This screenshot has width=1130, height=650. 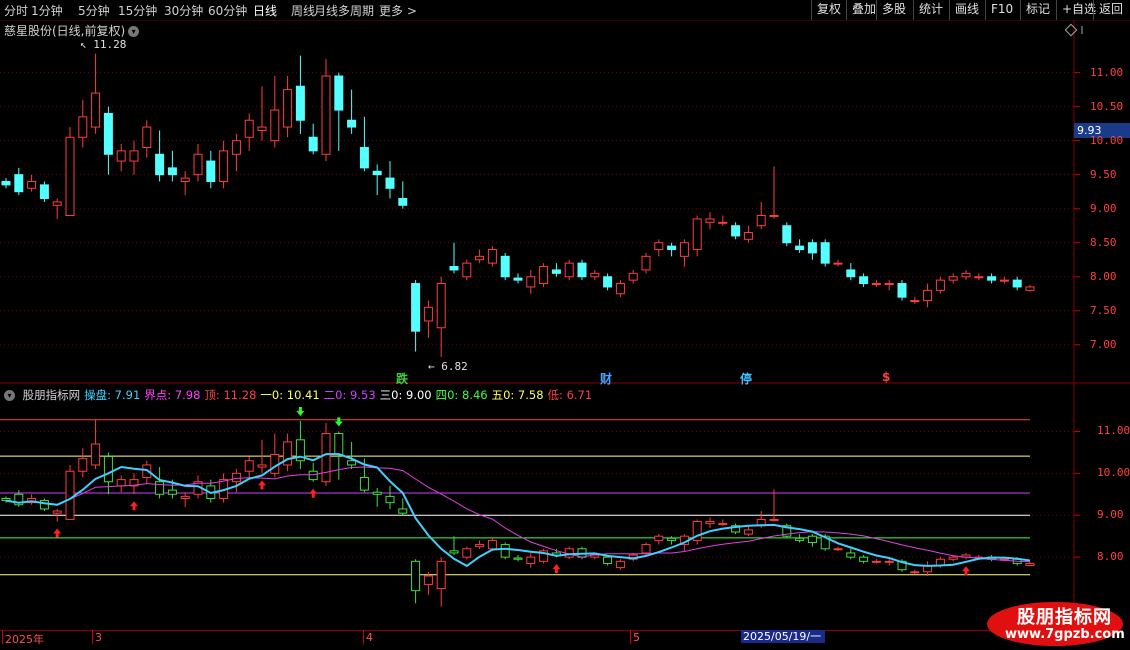 I want to click on indicator-label: 一0:, so click(x=272, y=395).